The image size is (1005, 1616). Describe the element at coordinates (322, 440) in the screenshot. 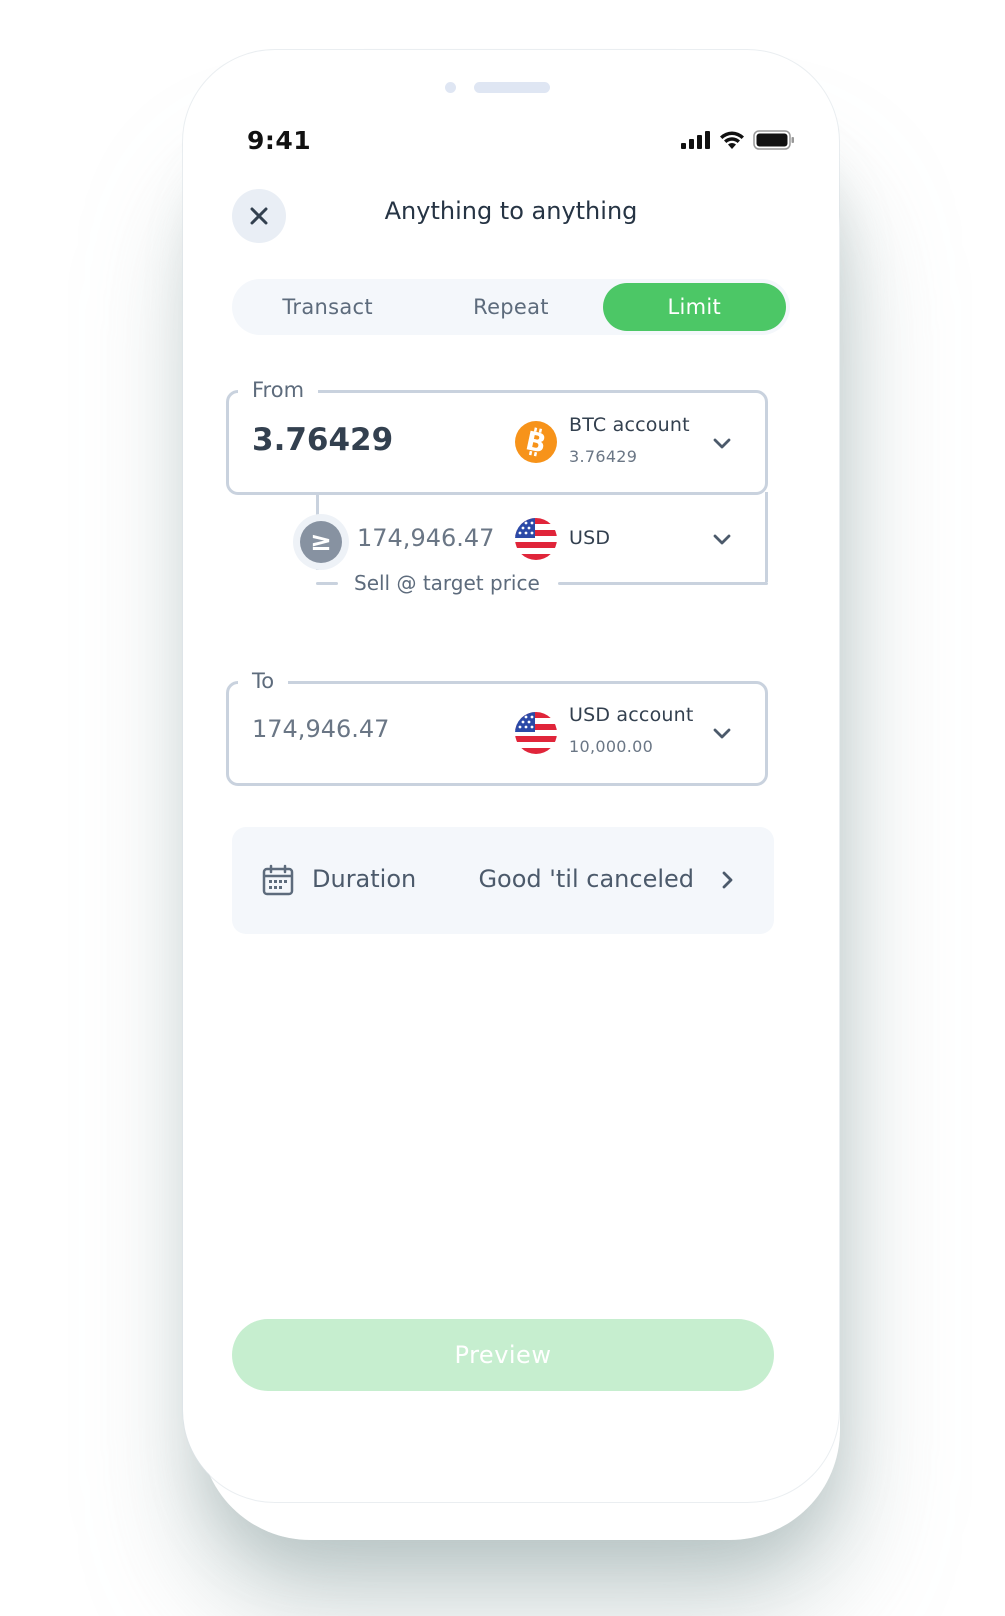

I see `from-amount-input: 3.76429` at that location.